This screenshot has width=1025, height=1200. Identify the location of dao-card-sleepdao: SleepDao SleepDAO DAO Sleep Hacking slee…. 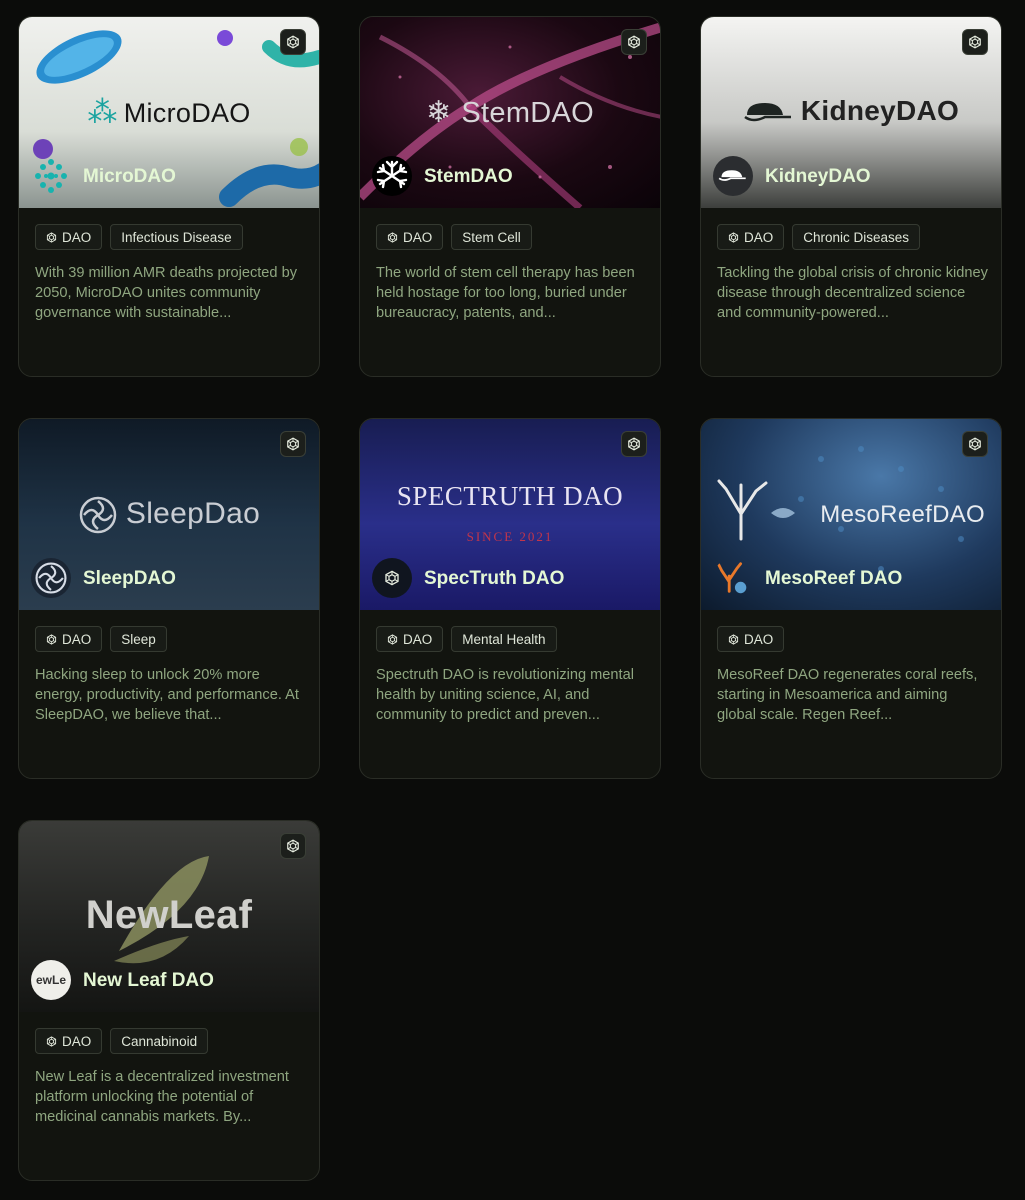
(169, 598).